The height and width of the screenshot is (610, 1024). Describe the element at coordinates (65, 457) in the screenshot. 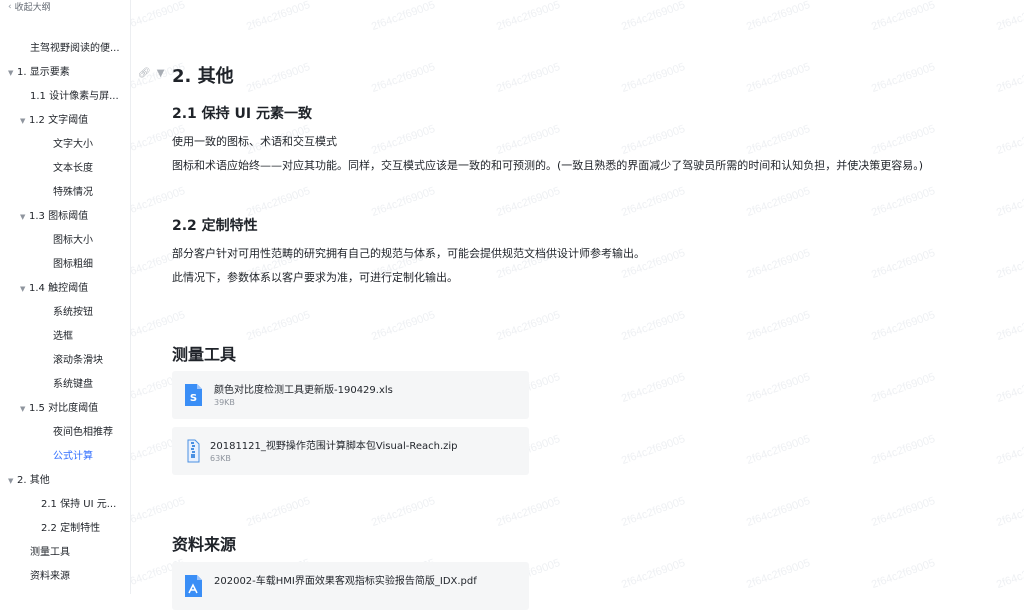

I see `outline-item-formula: 公式计算` at that location.